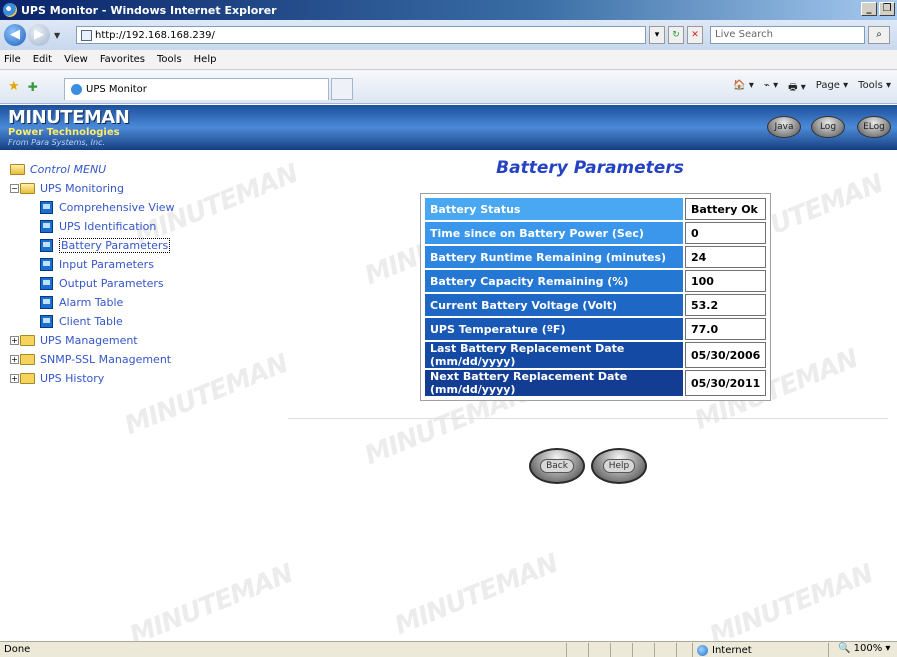 This screenshot has width=897, height=657. What do you see at coordinates (554, 257) in the screenshot?
I see `param-label: Battery Runtime Remaining (minutes)` at bounding box center [554, 257].